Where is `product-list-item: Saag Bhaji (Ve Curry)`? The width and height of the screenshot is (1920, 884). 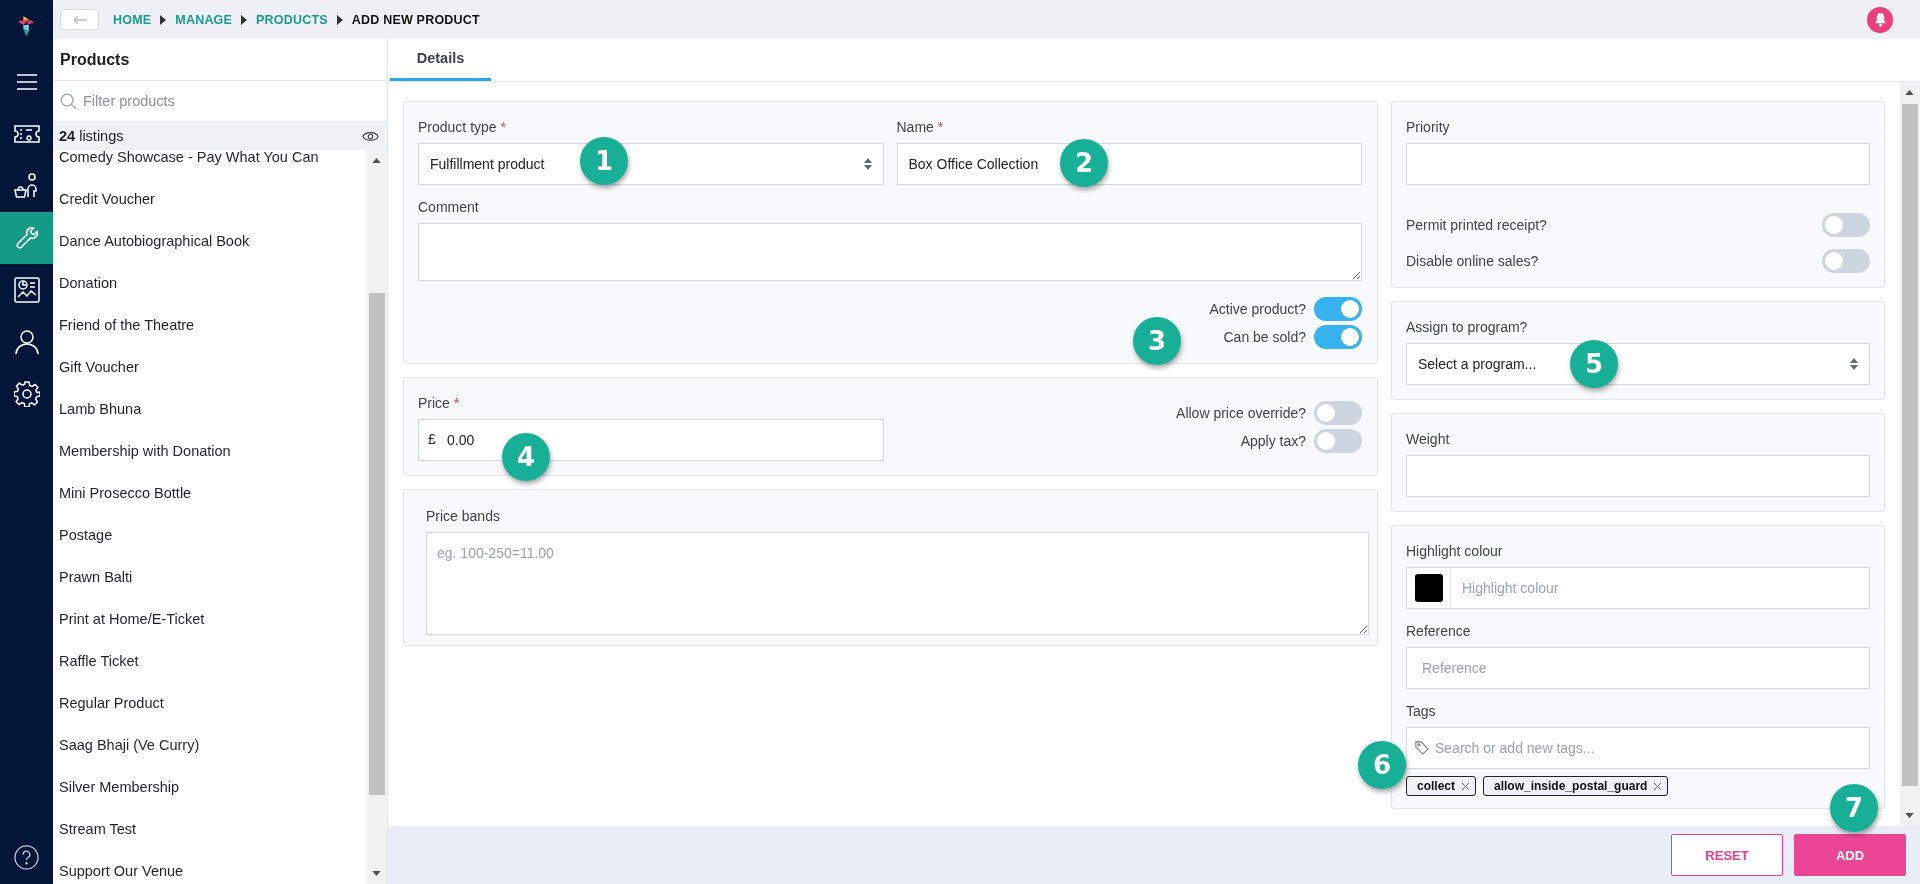 product-list-item: Saag Bhaji (Ve Curry) is located at coordinates (210, 745).